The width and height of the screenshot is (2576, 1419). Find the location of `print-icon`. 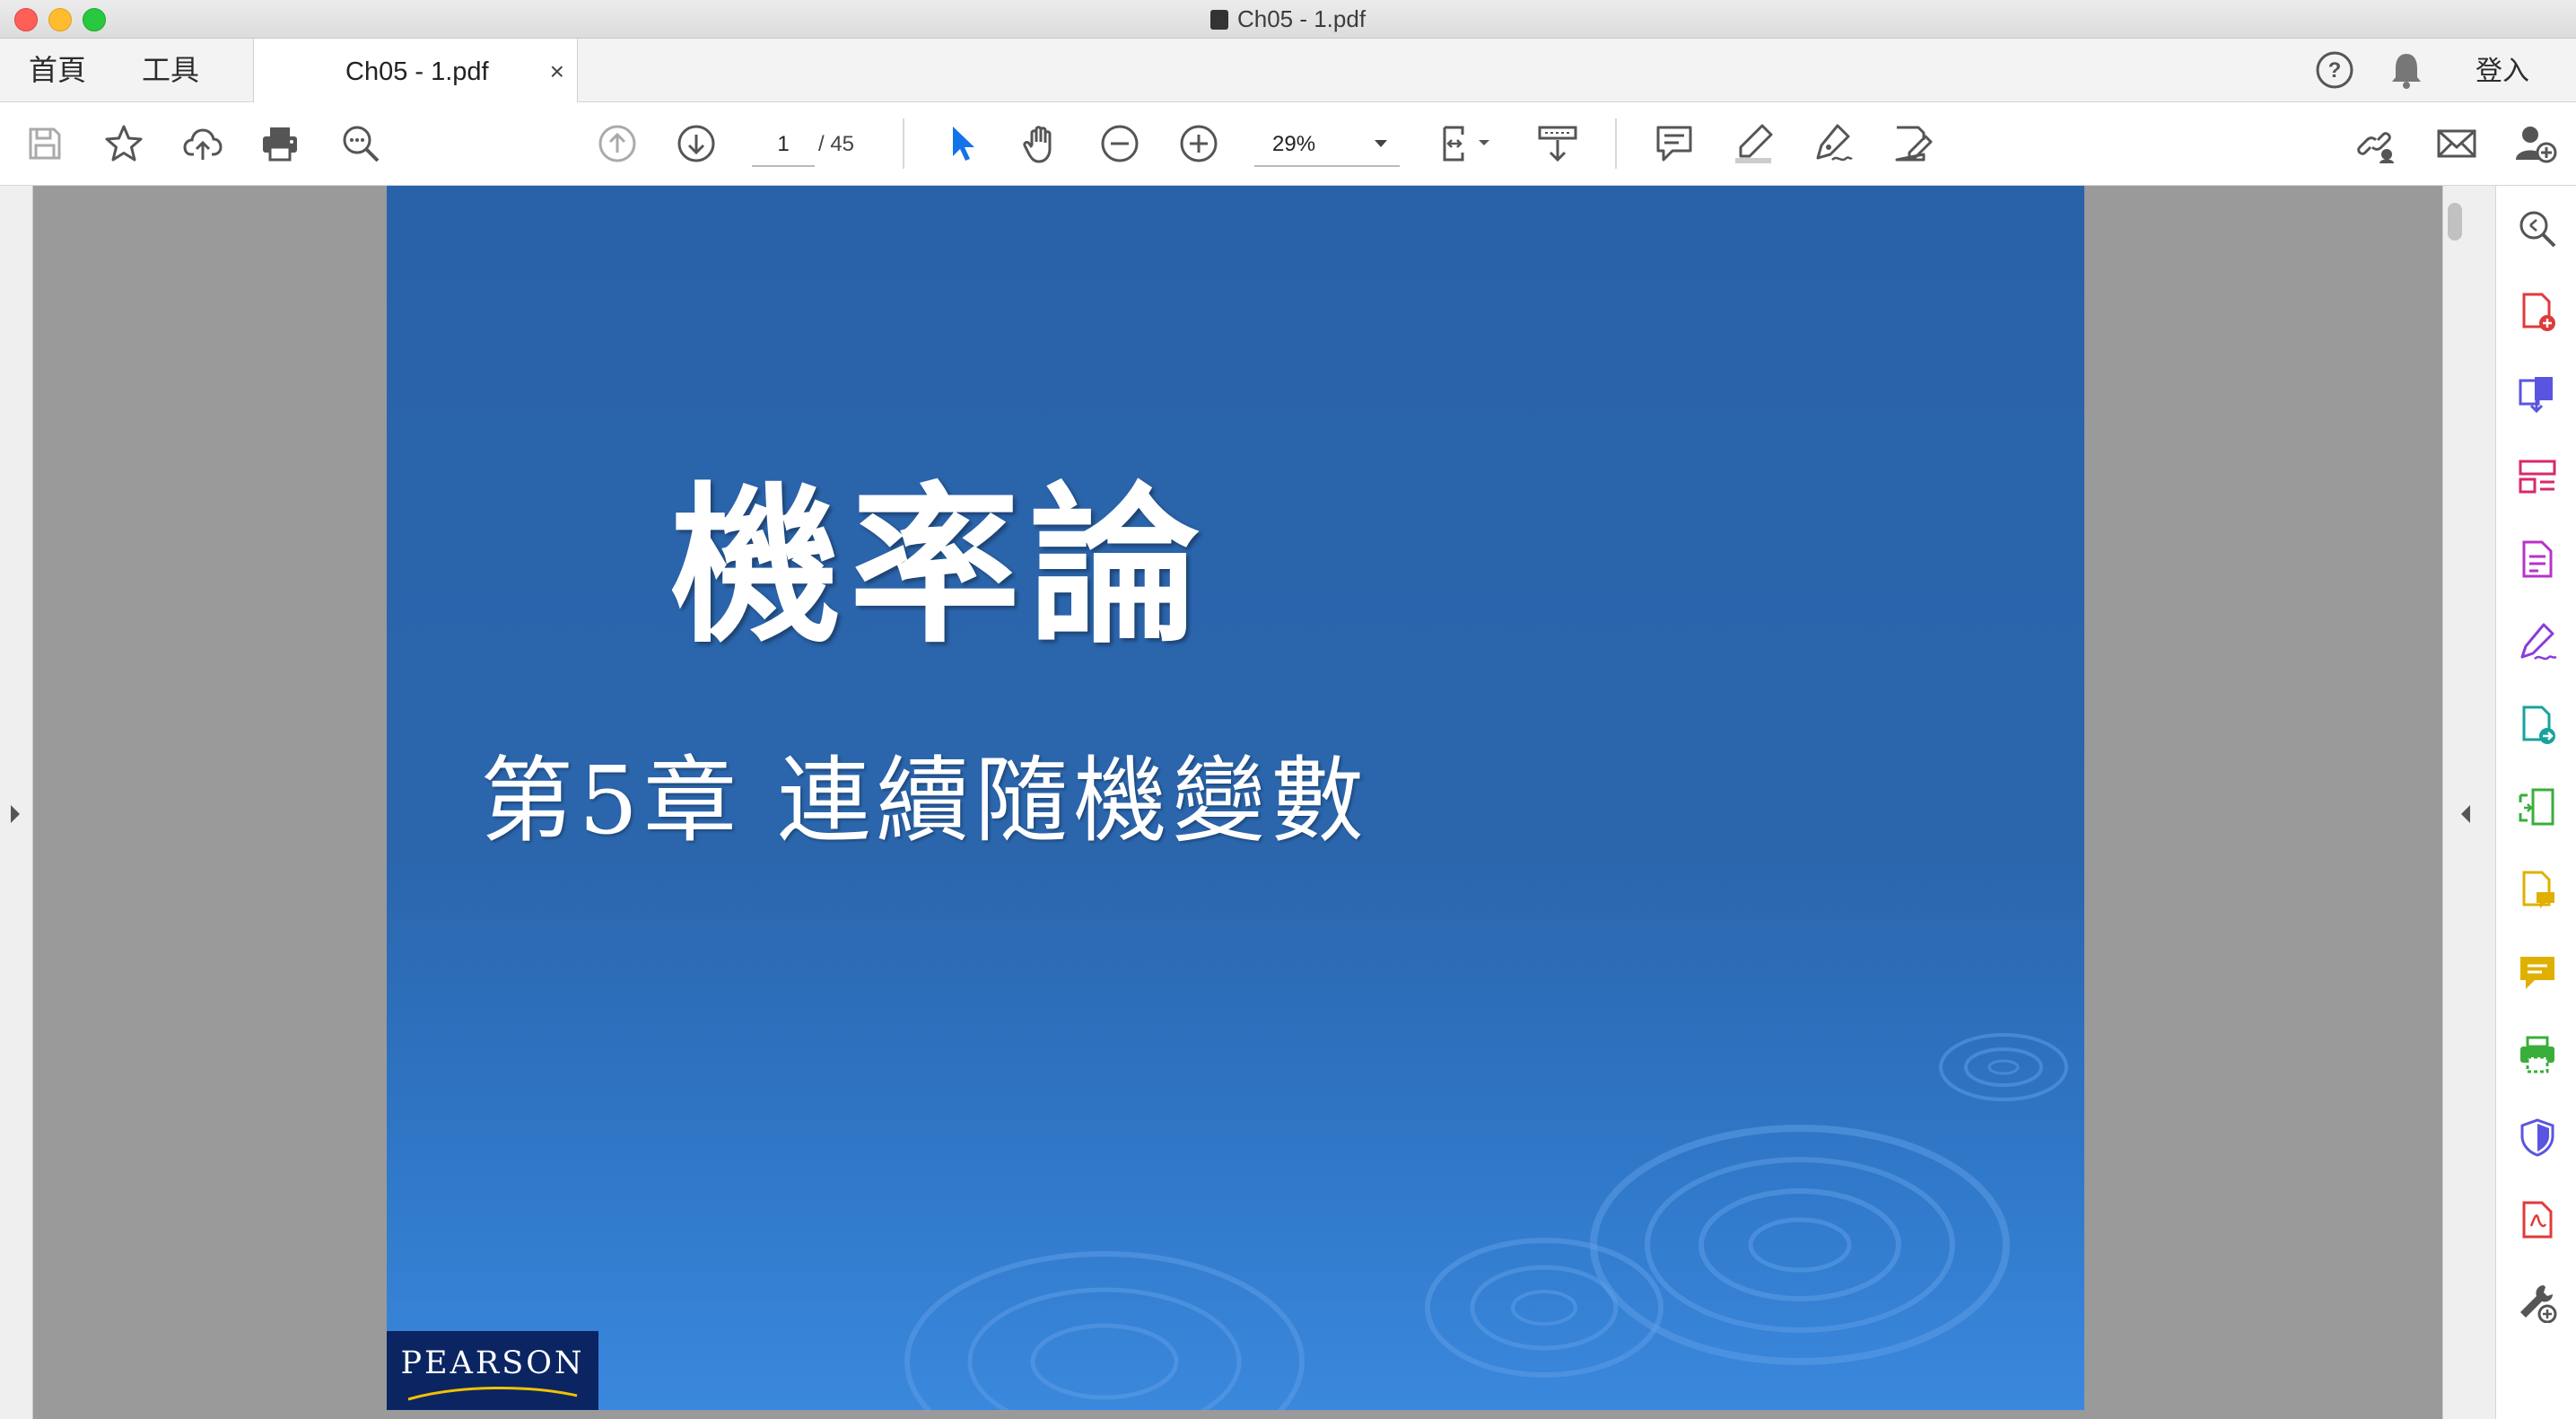

print-icon is located at coordinates (280, 144).